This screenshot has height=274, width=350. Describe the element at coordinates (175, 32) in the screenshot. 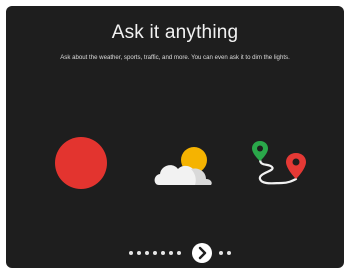

I see `page-title: Ask it anything` at that location.